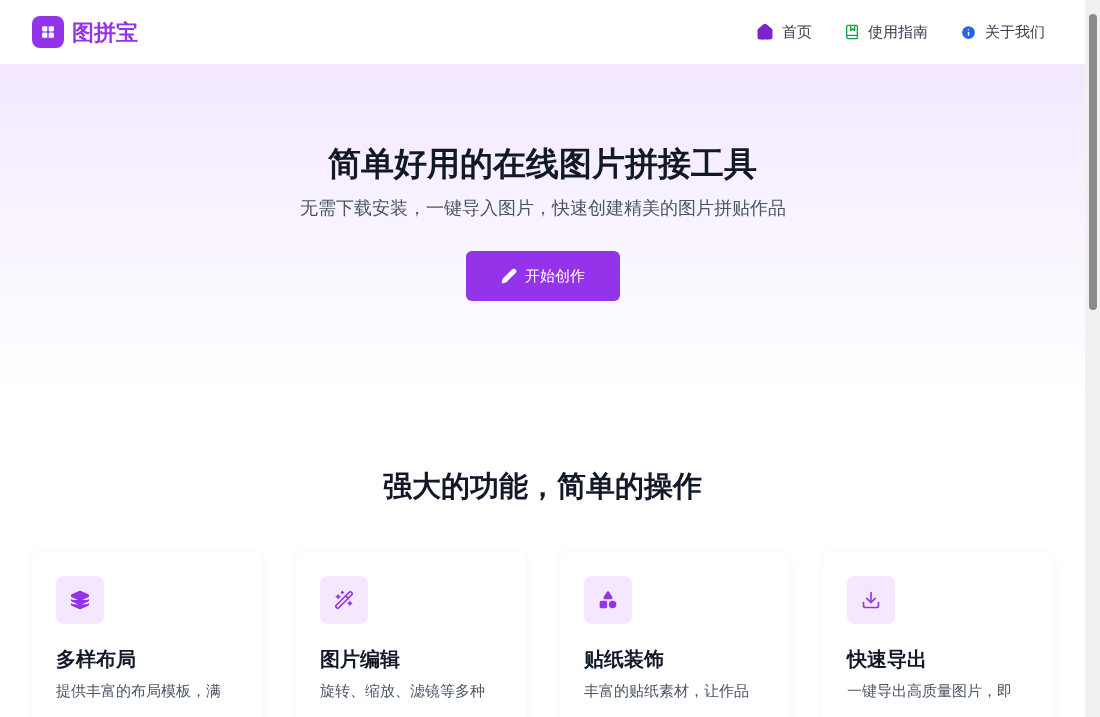  I want to click on feature-title: 快速导出, so click(888, 659).